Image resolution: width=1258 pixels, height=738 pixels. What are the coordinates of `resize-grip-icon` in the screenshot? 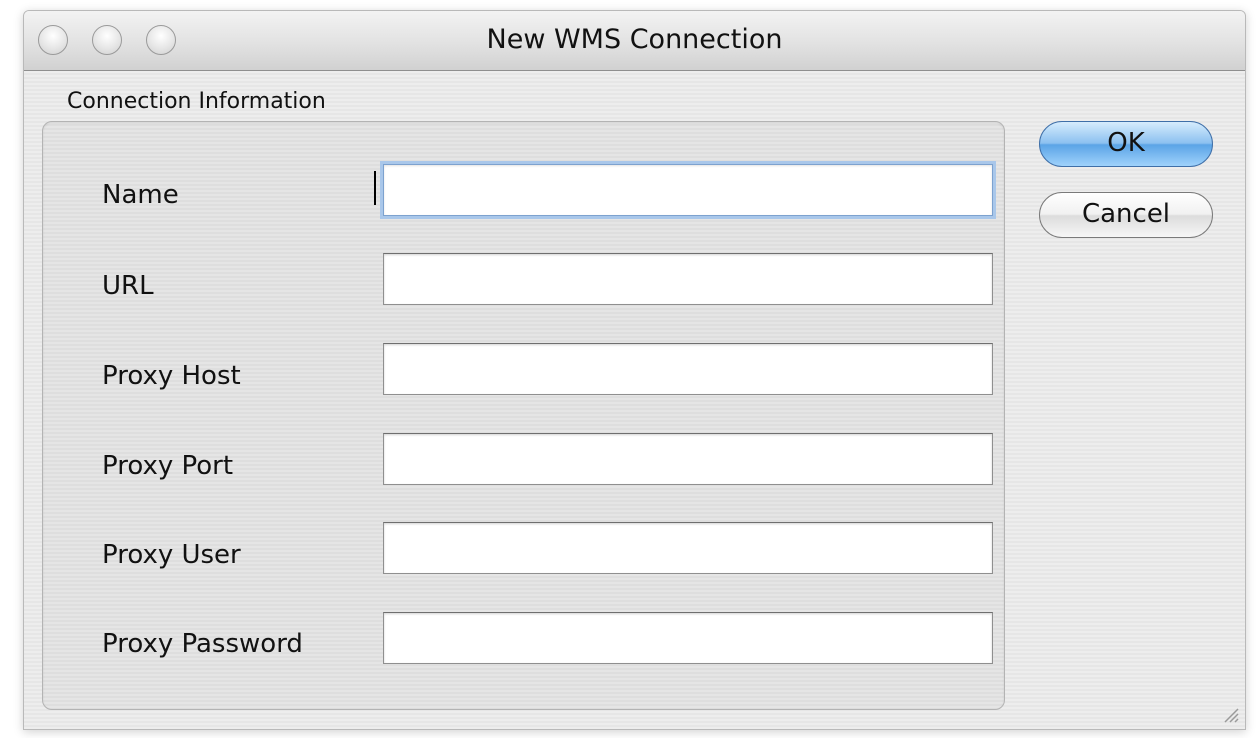 It's located at (1230, 714).